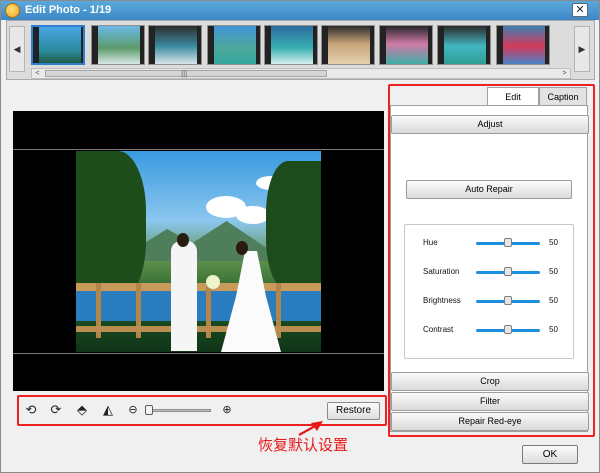 This screenshot has height=473, width=600. What do you see at coordinates (564, 73) in the screenshot?
I see `scroll-right-icon: >` at bounding box center [564, 73].